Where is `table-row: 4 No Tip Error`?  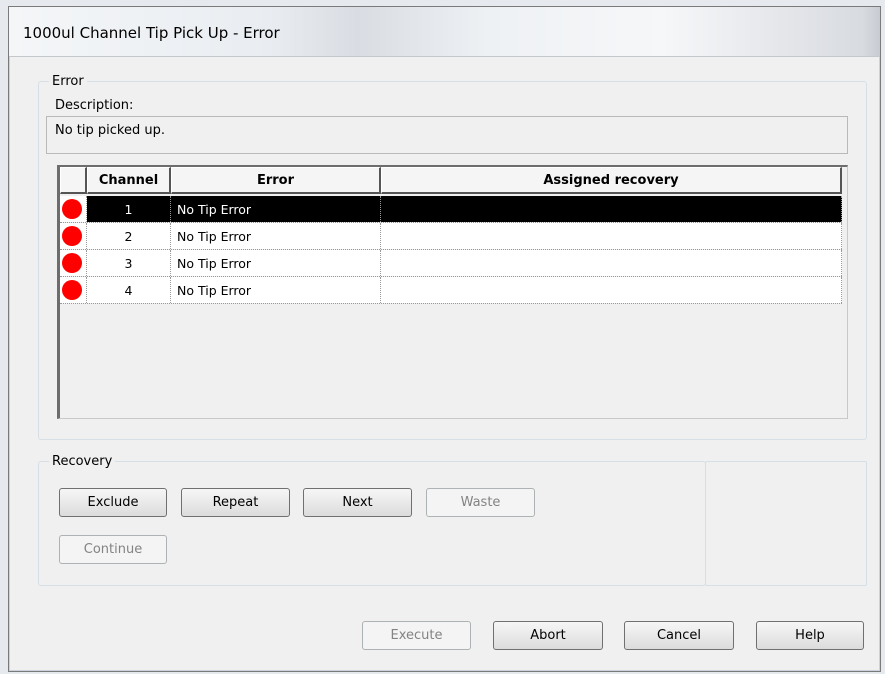 table-row: 4 No Tip Error is located at coordinates (451, 290).